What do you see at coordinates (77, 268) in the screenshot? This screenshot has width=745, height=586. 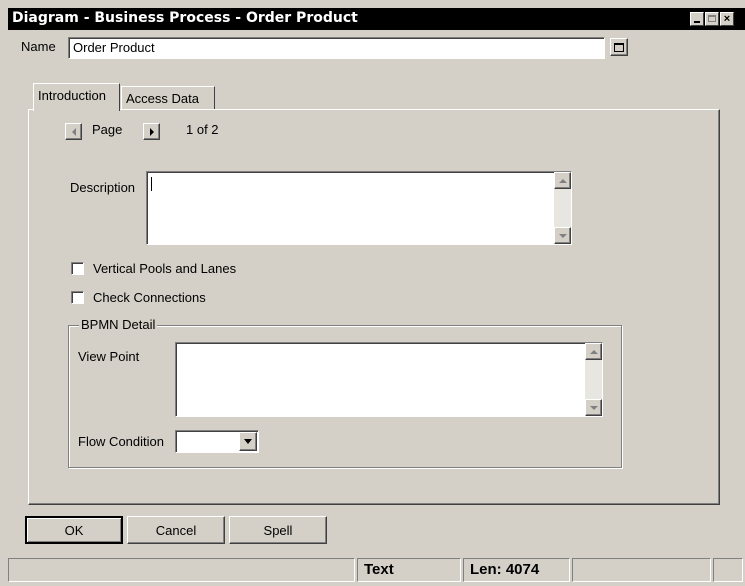 I see `vertical-pools-checkbox` at bounding box center [77, 268].